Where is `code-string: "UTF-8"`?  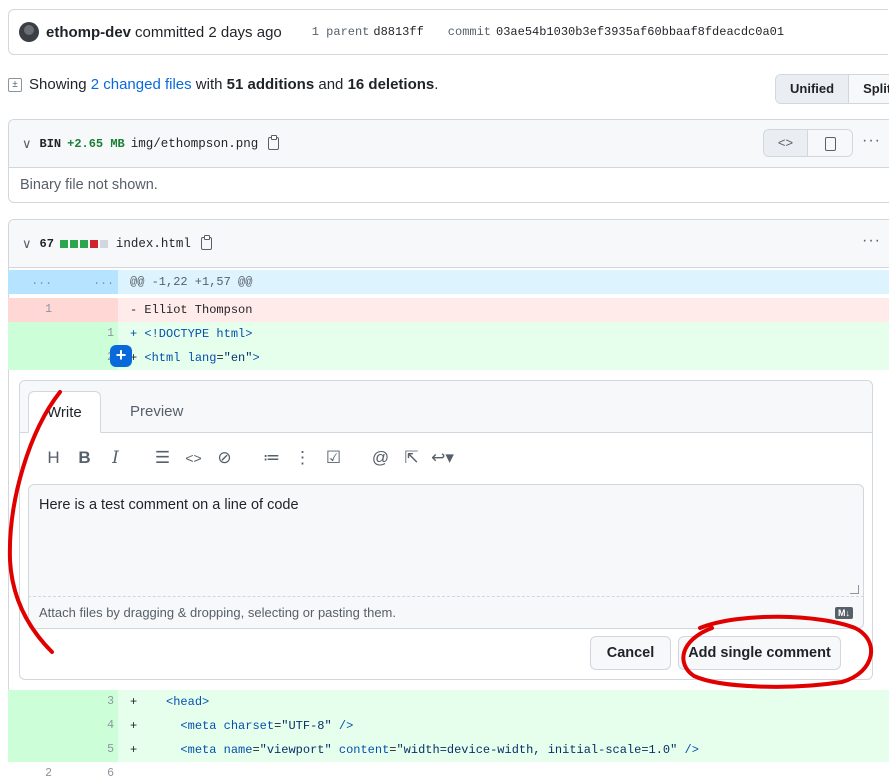 code-string: "UTF-8" is located at coordinates (306, 726).